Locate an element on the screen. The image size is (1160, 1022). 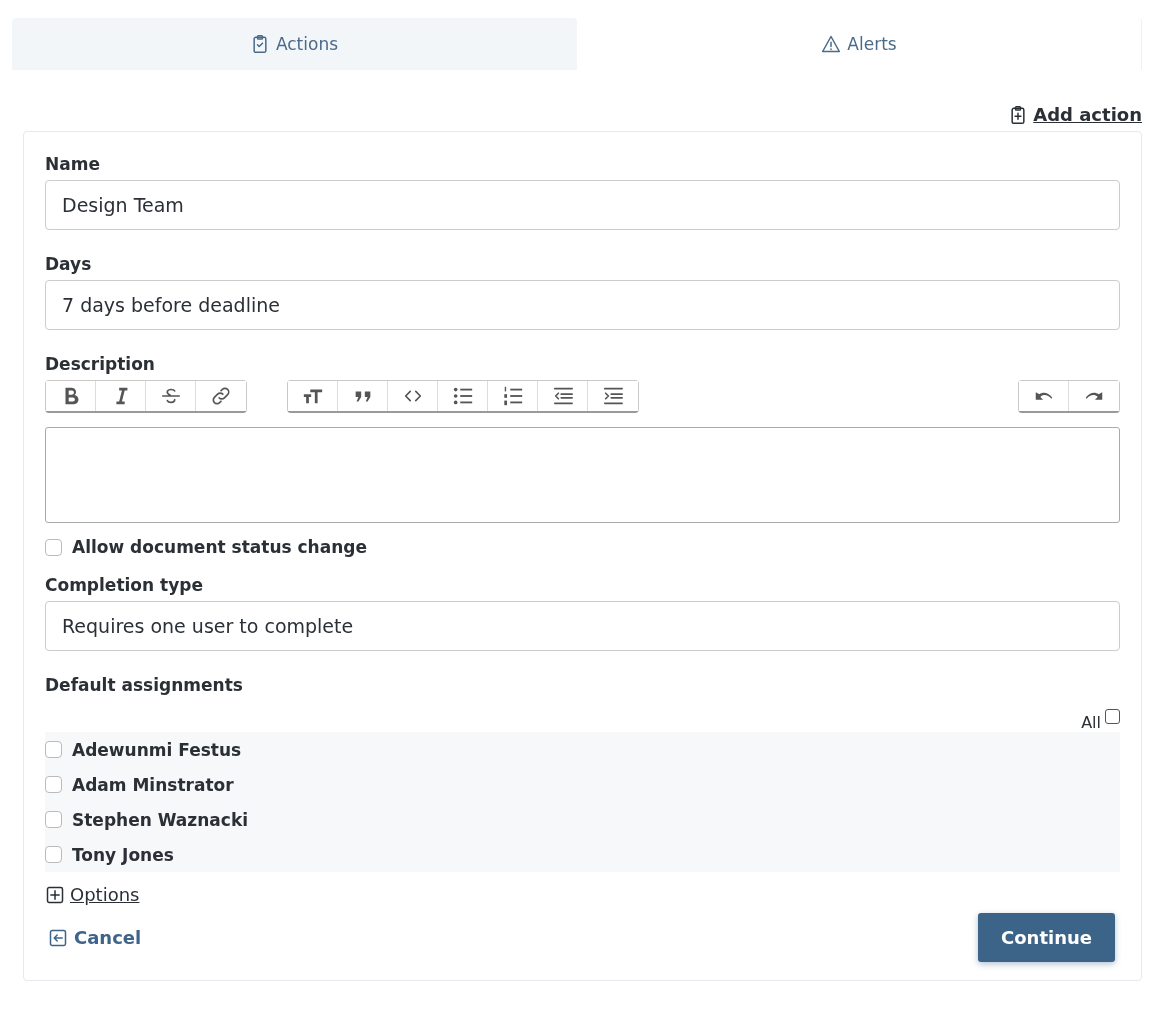
field-label: Completion type is located at coordinates (124, 585).